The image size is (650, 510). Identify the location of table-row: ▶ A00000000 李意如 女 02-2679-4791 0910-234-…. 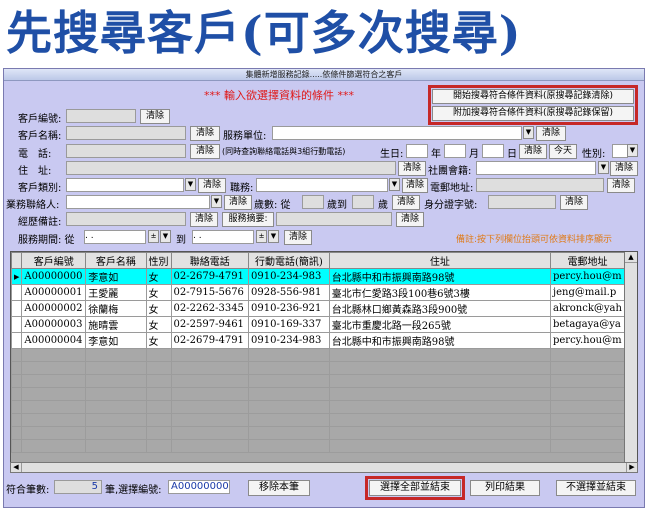
(318, 276).